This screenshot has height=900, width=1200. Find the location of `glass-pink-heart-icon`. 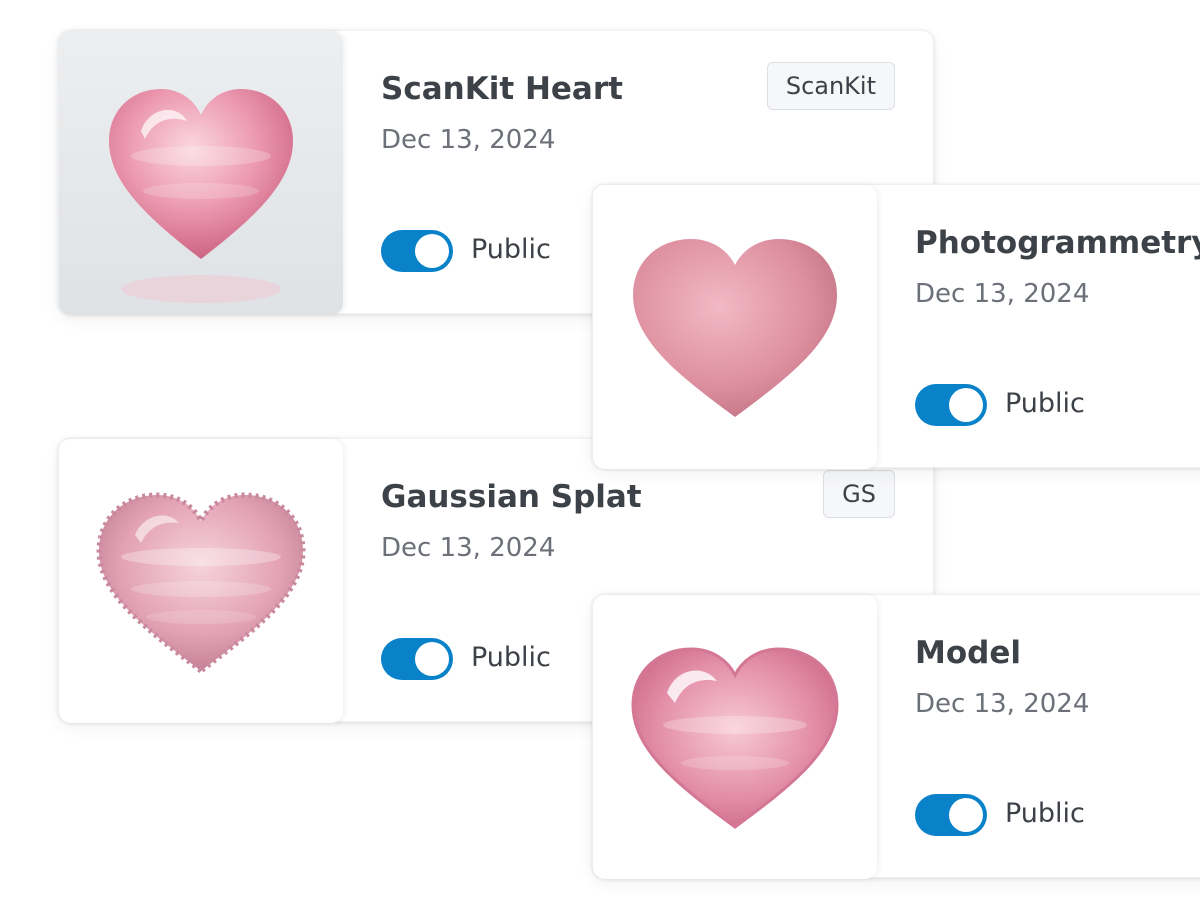

glass-pink-heart-icon is located at coordinates (735, 738).